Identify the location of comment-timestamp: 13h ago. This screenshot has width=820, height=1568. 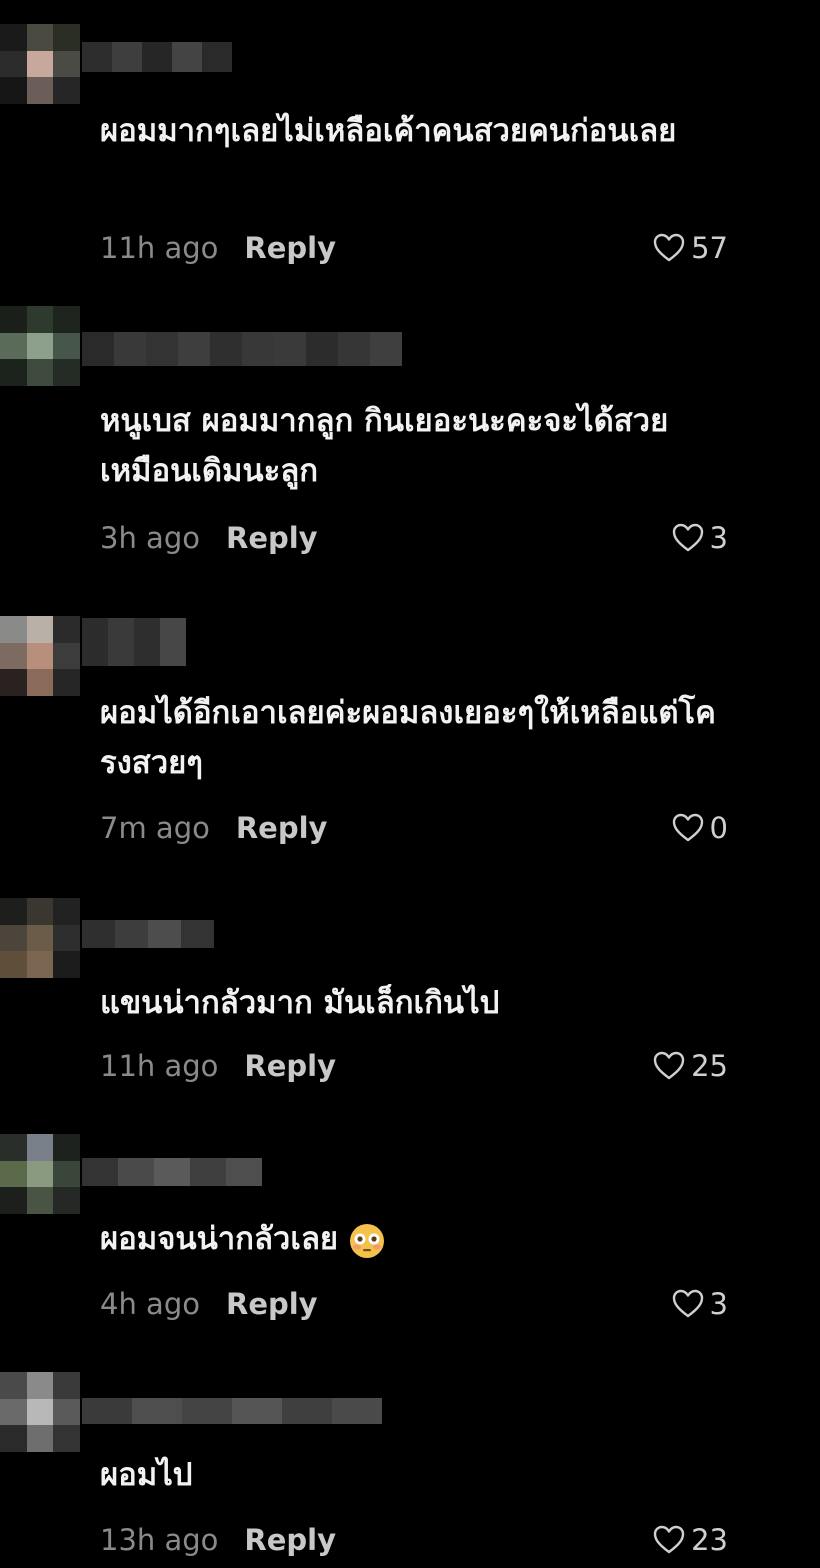
(159, 1540).